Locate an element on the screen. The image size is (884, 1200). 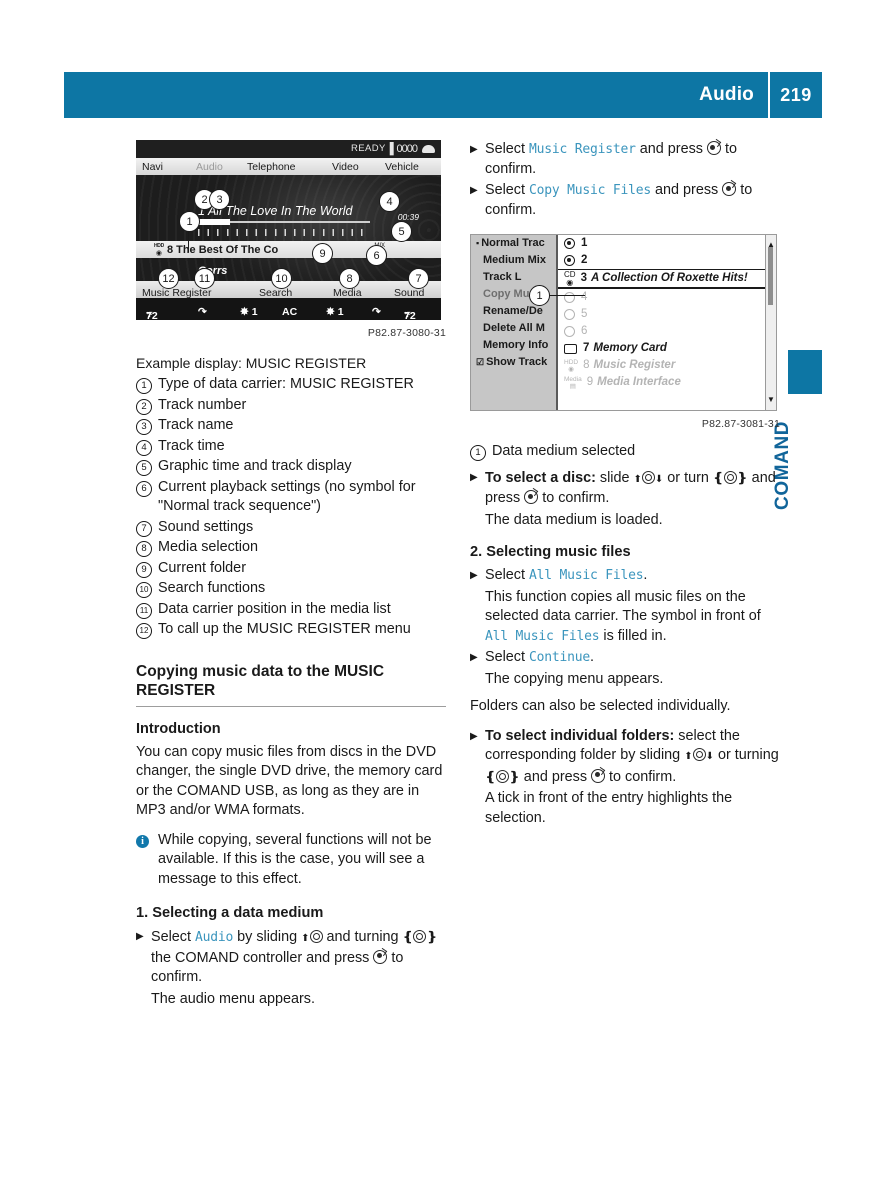
mono-music-register: Music Register is located at coordinates (582, 149).